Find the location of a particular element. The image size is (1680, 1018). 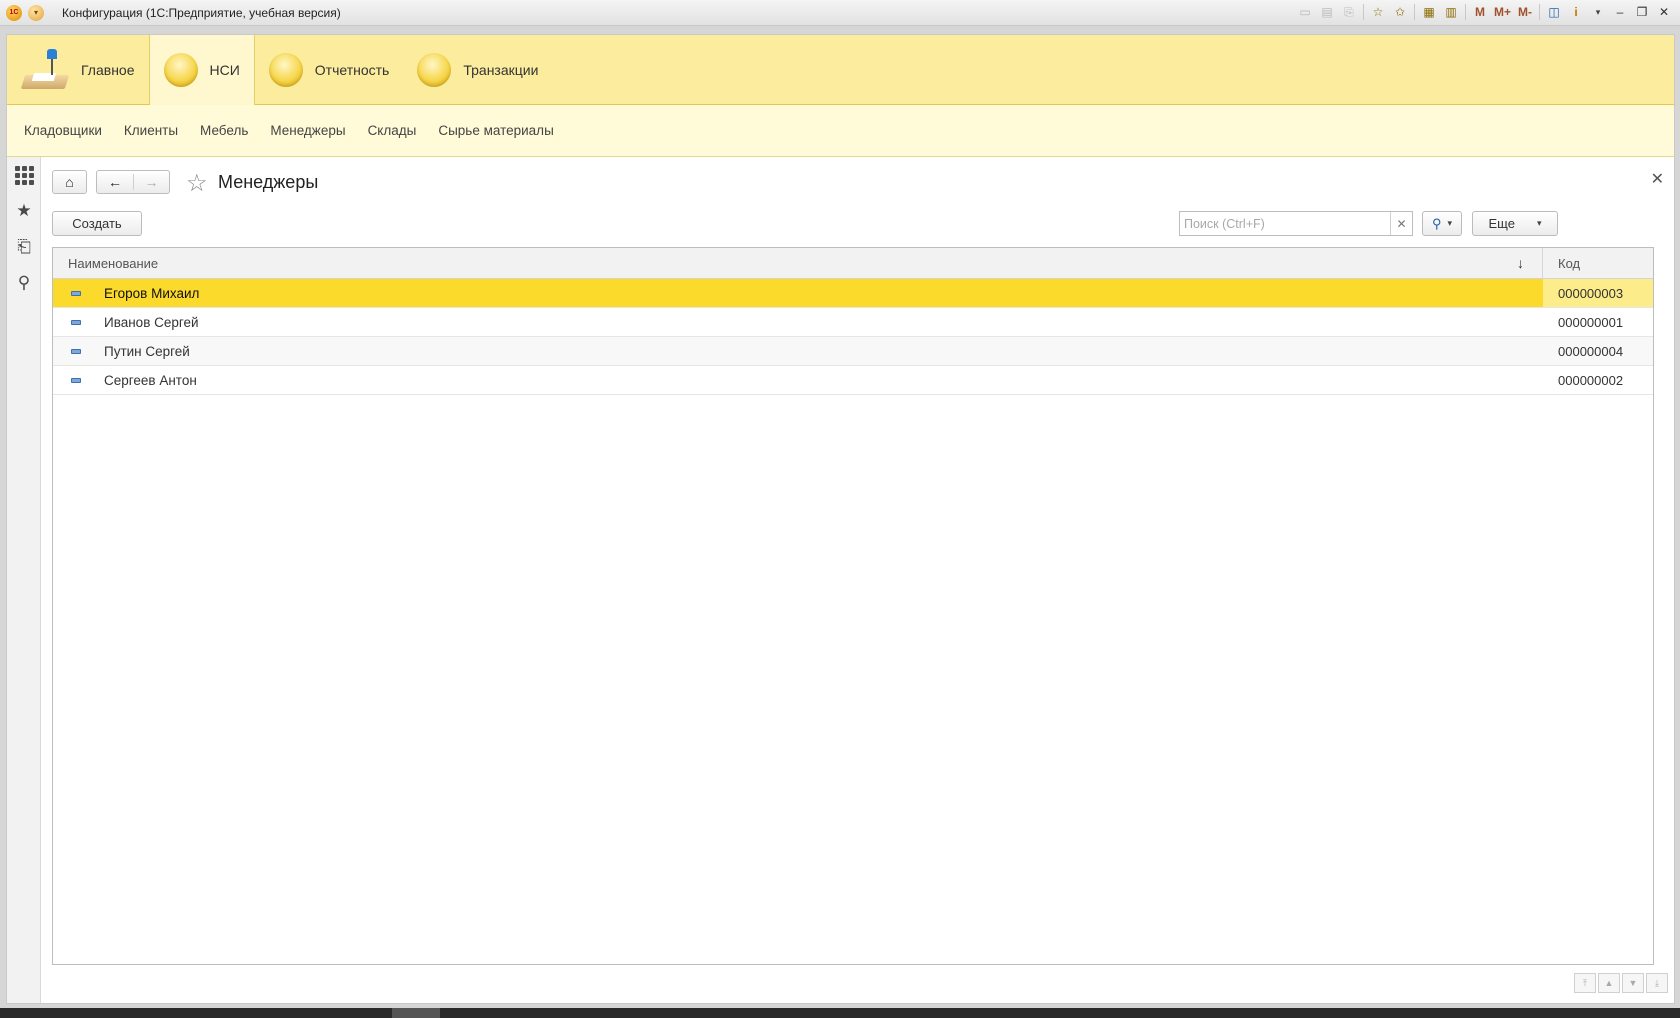

section-reports: Отчетность is located at coordinates (329, 70).